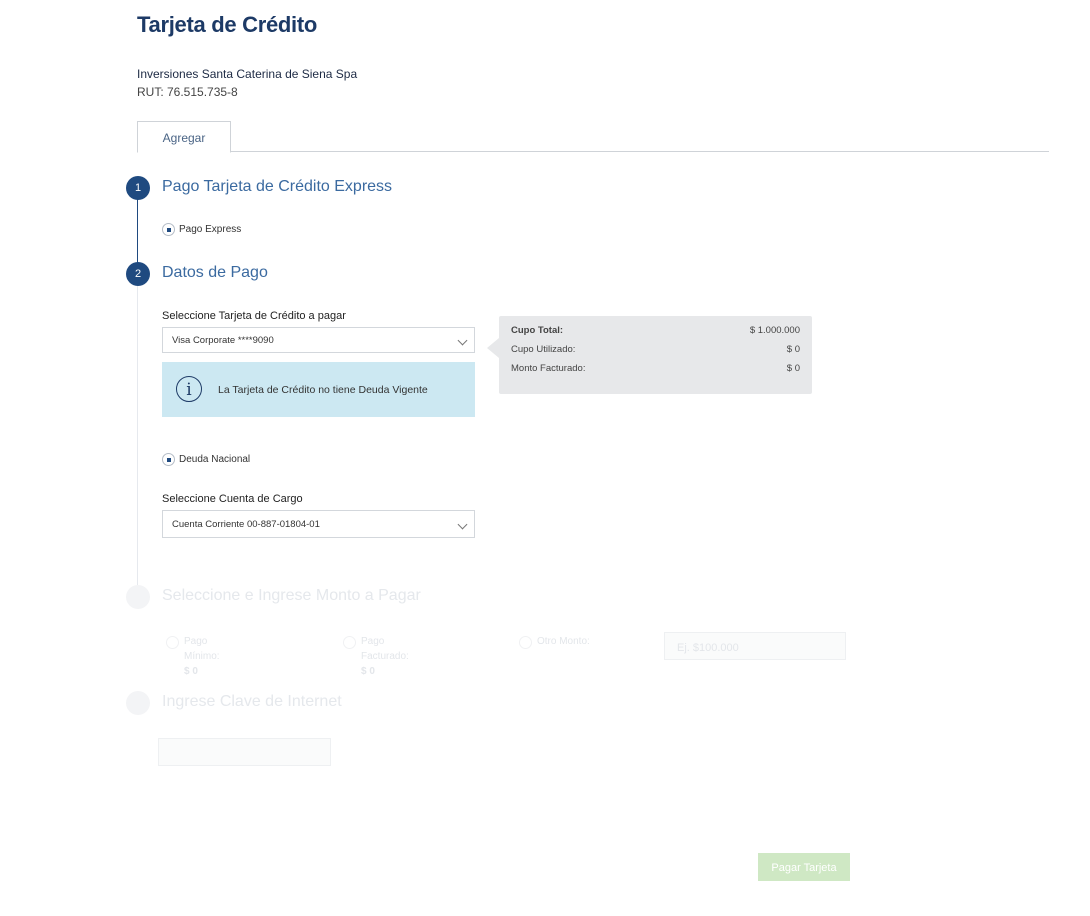 The width and height of the screenshot is (1090, 916). Describe the element at coordinates (291, 595) in the screenshot. I see `step-3-title: Seleccione e Ingrese Monto a Pagar` at that location.